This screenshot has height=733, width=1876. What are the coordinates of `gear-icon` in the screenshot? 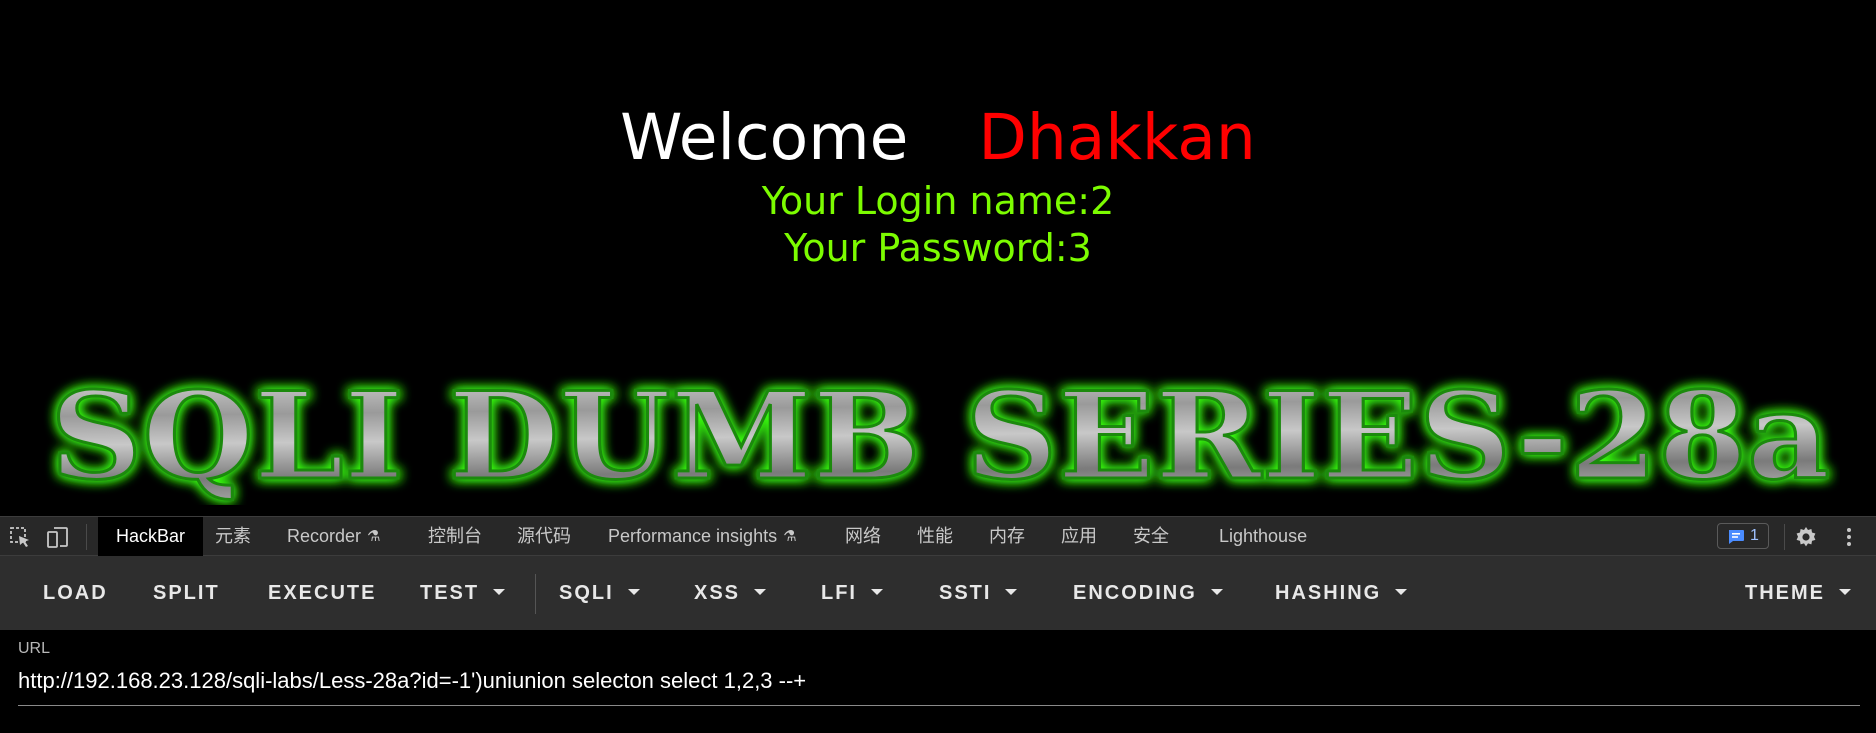 It's located at (1806, 537).